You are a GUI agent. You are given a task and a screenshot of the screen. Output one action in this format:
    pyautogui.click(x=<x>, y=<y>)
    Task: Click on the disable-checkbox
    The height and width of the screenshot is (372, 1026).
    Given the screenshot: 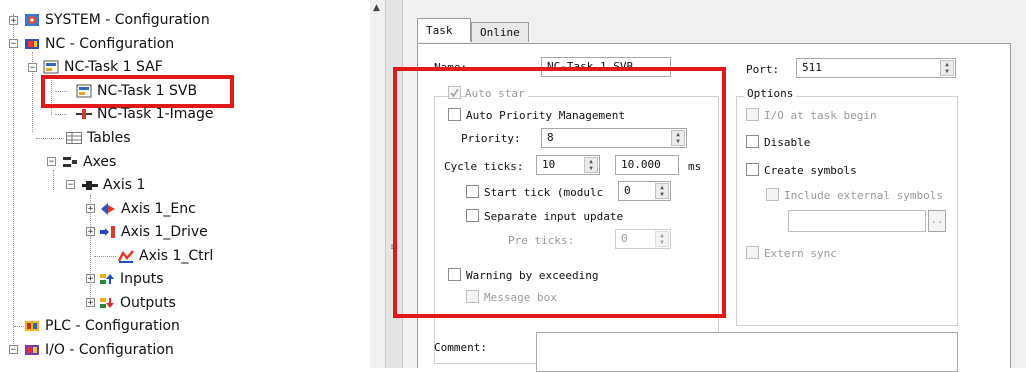 What is the action you would take?
    pyautogui.click(x=752, y=141)
    